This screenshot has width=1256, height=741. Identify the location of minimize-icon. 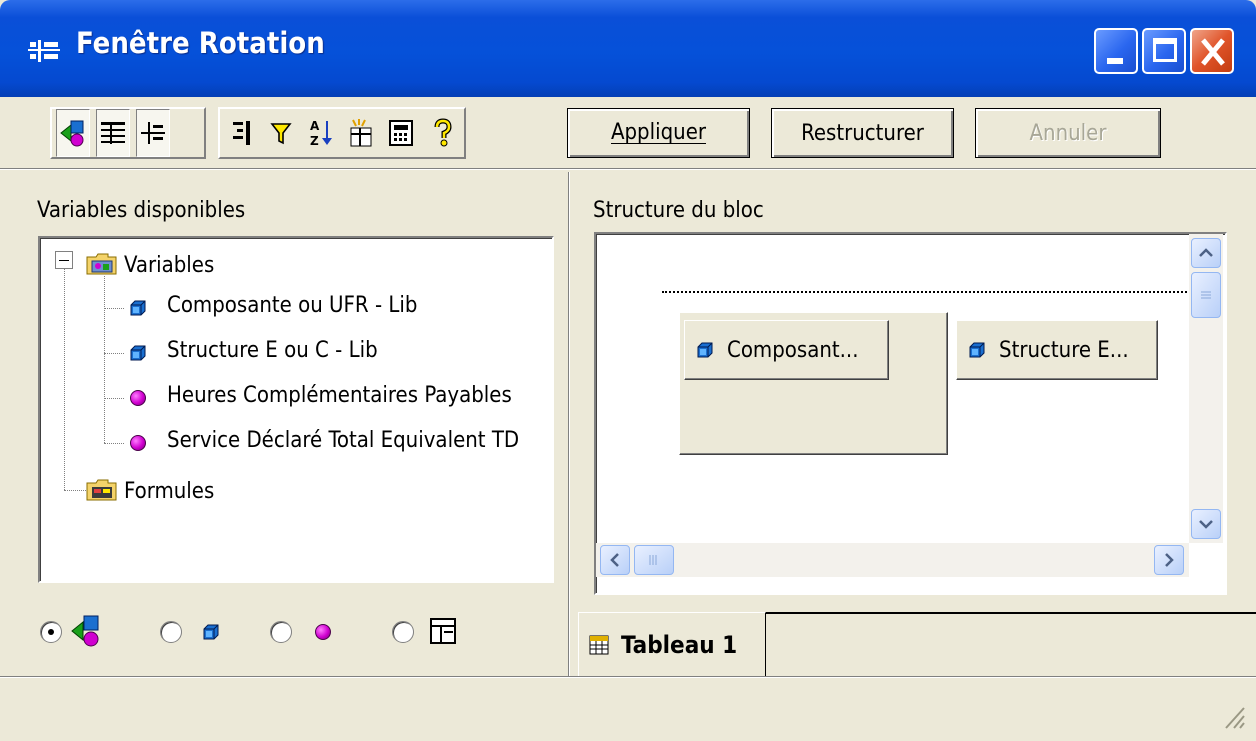
(1115, 61).